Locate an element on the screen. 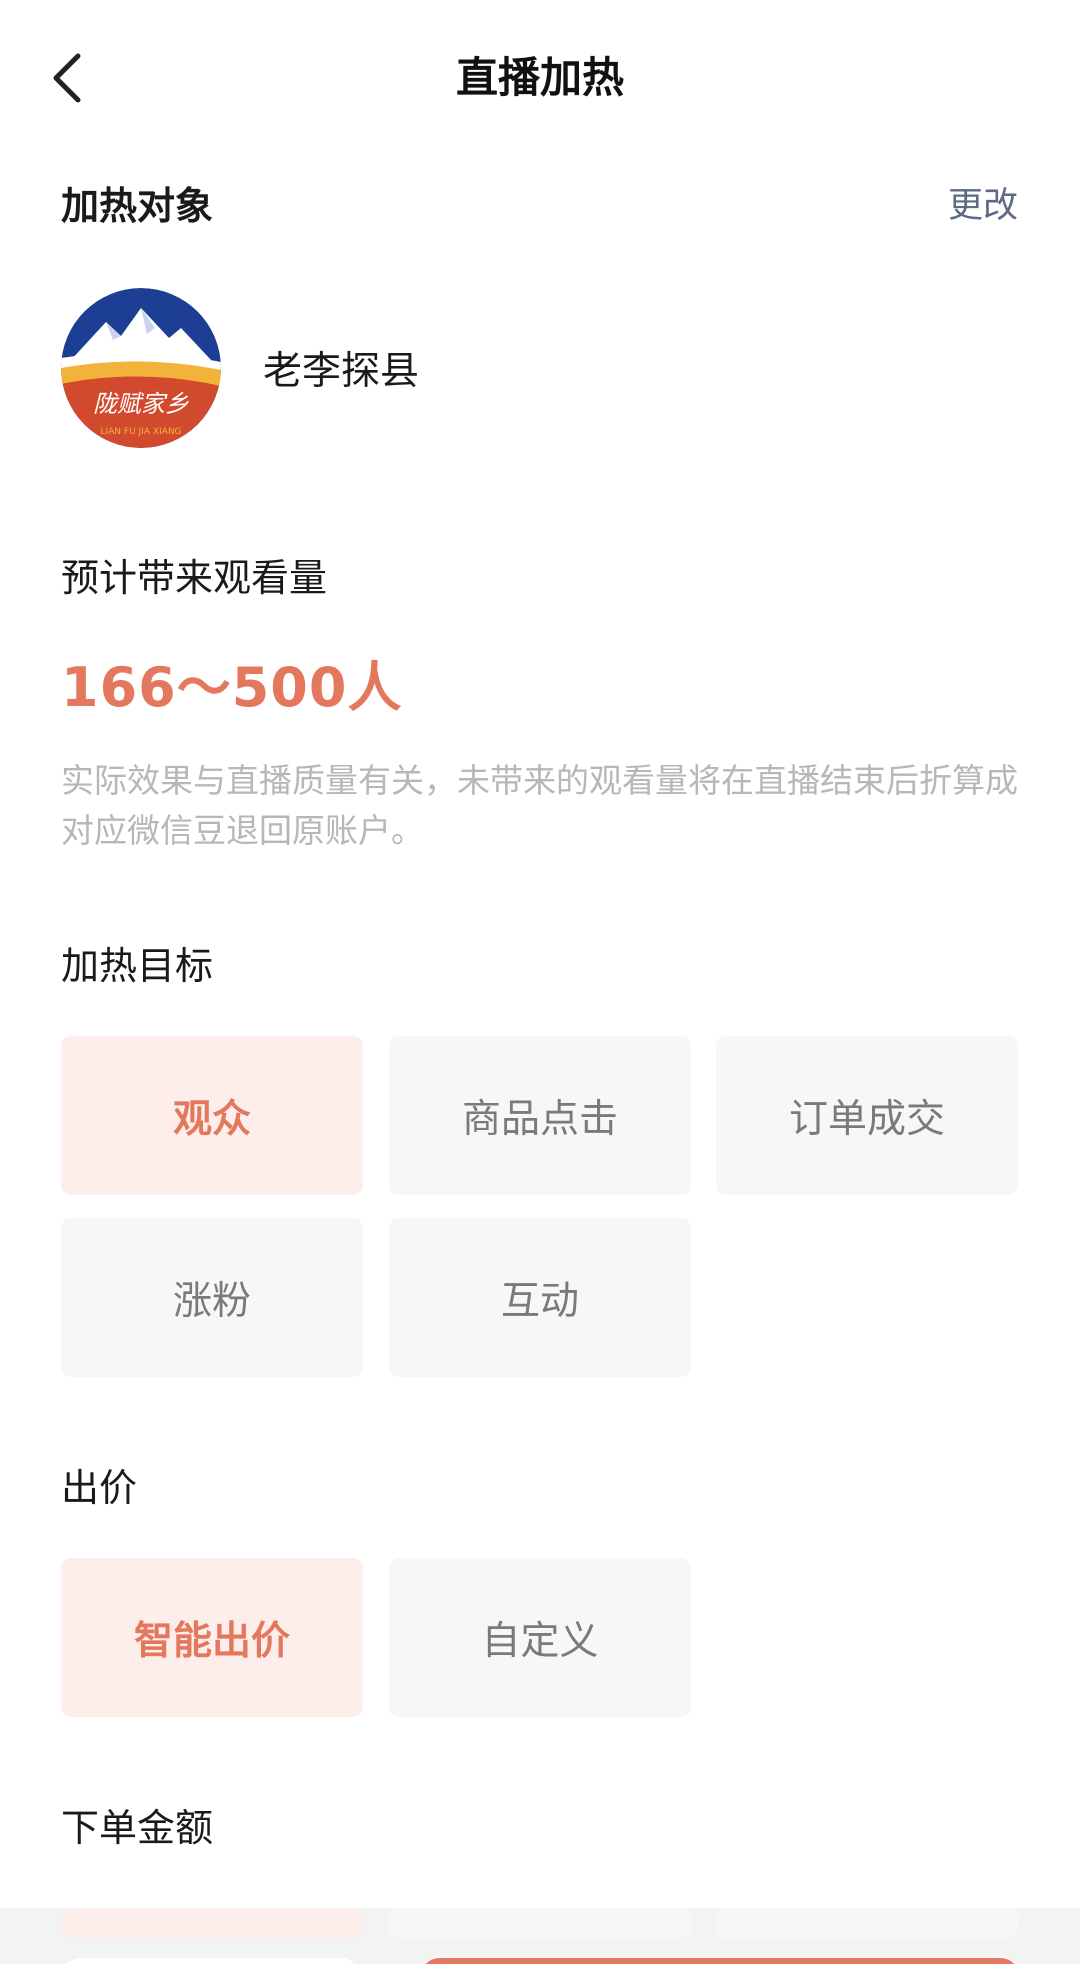 The image size is (1080, 1964). goal-option-followers: 涨粉 is located at coordinates (212, 1297).